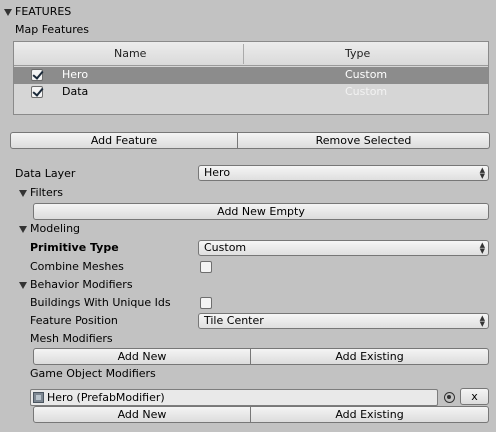  Describe the element at coordinates (343, 173) in the screenshot. I see `data-layer-dropdown: Hero ▲ ▼` at that location.